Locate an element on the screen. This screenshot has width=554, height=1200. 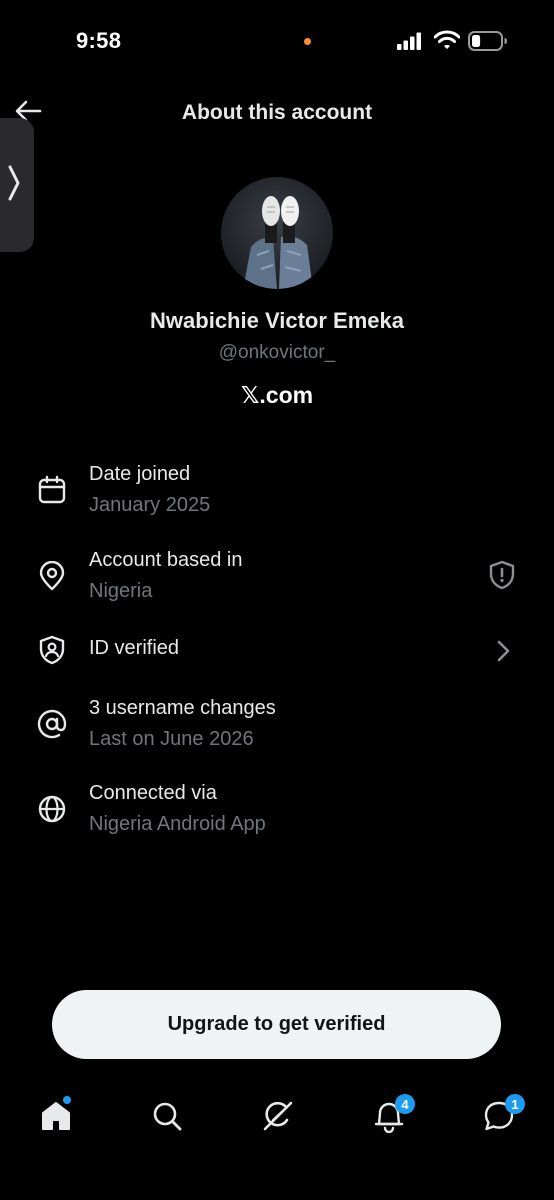
id-verified-title: ID verified is located at coordinates (134, 648).